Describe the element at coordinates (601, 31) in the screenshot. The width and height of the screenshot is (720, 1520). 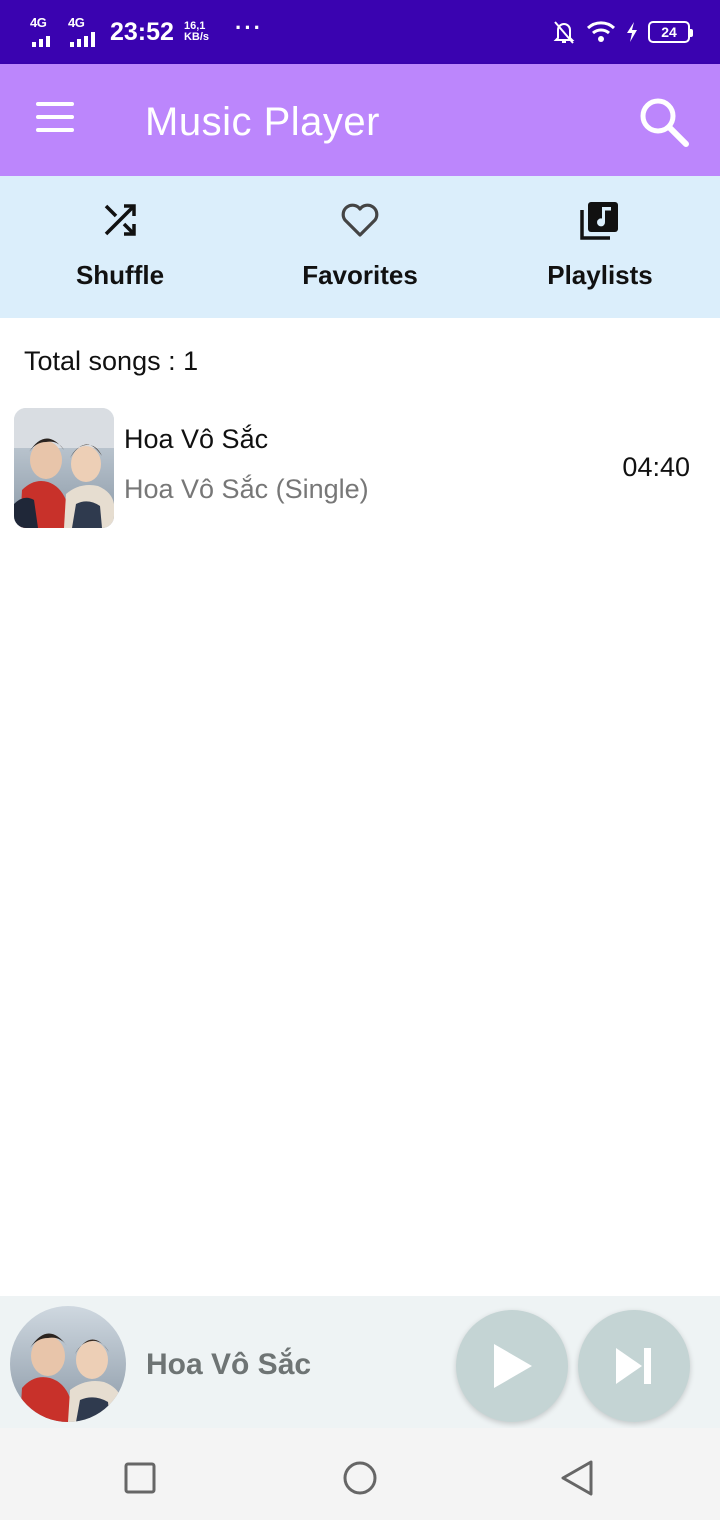
I see `wifi-icon` at that location.